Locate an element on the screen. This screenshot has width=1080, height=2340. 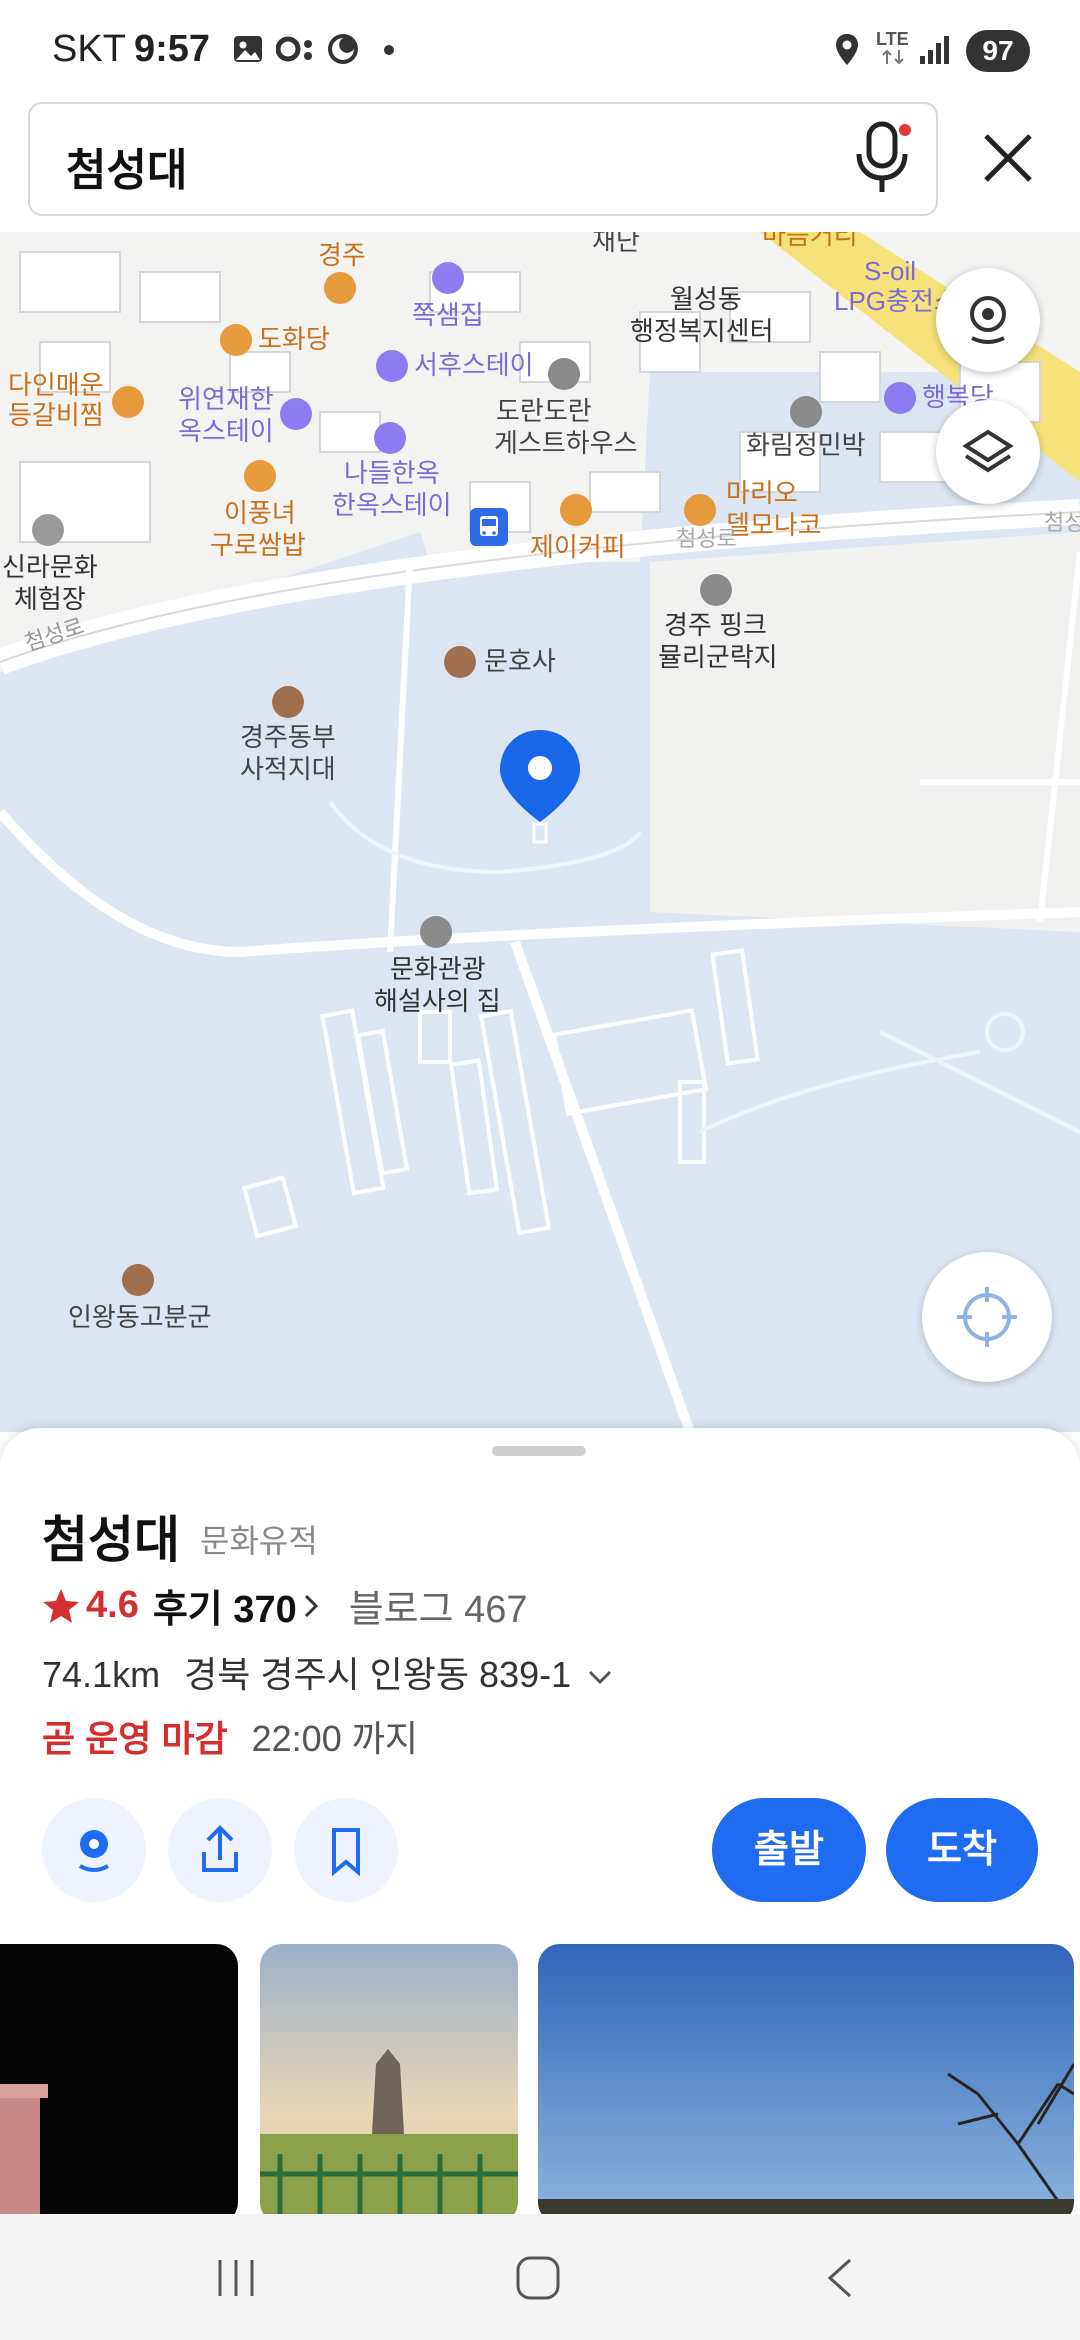
address-row: 74.1km 경북 경주시 인왕동 839-1 is located at coordinates (327, 1672).